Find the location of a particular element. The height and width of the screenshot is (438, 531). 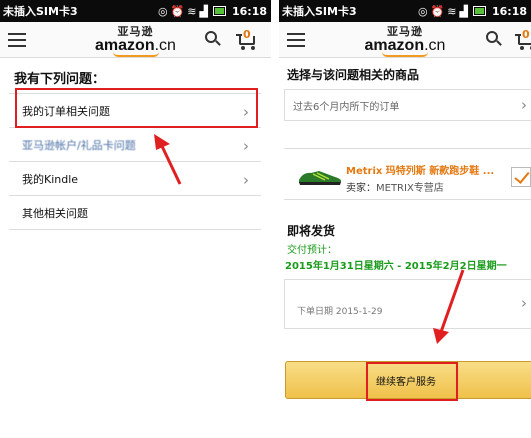

continue-customer-service-button: 继续客户服务 is located at coordinates (408, 380).